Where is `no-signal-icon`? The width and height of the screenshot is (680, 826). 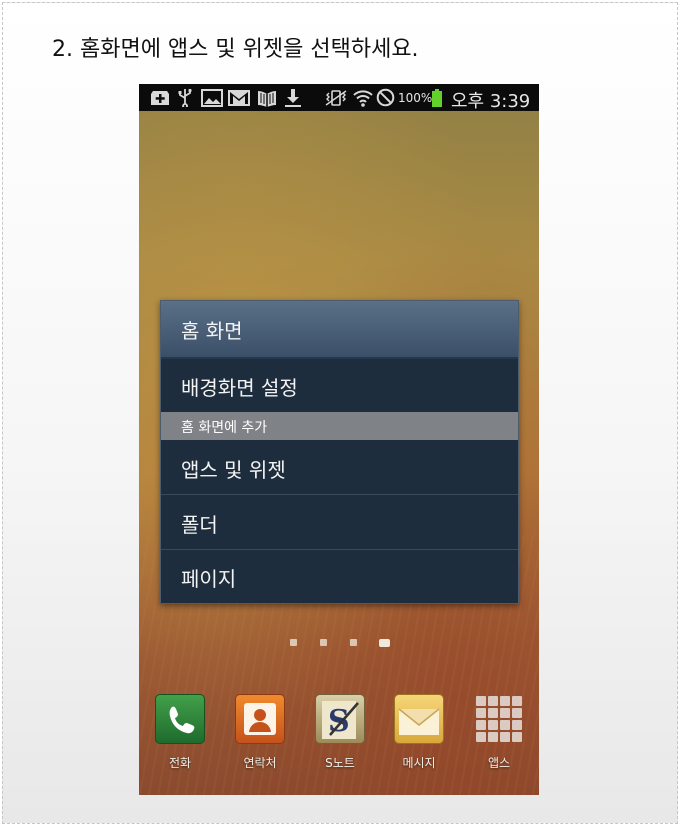
no-signal-icon is located at coordinates (385, 97).